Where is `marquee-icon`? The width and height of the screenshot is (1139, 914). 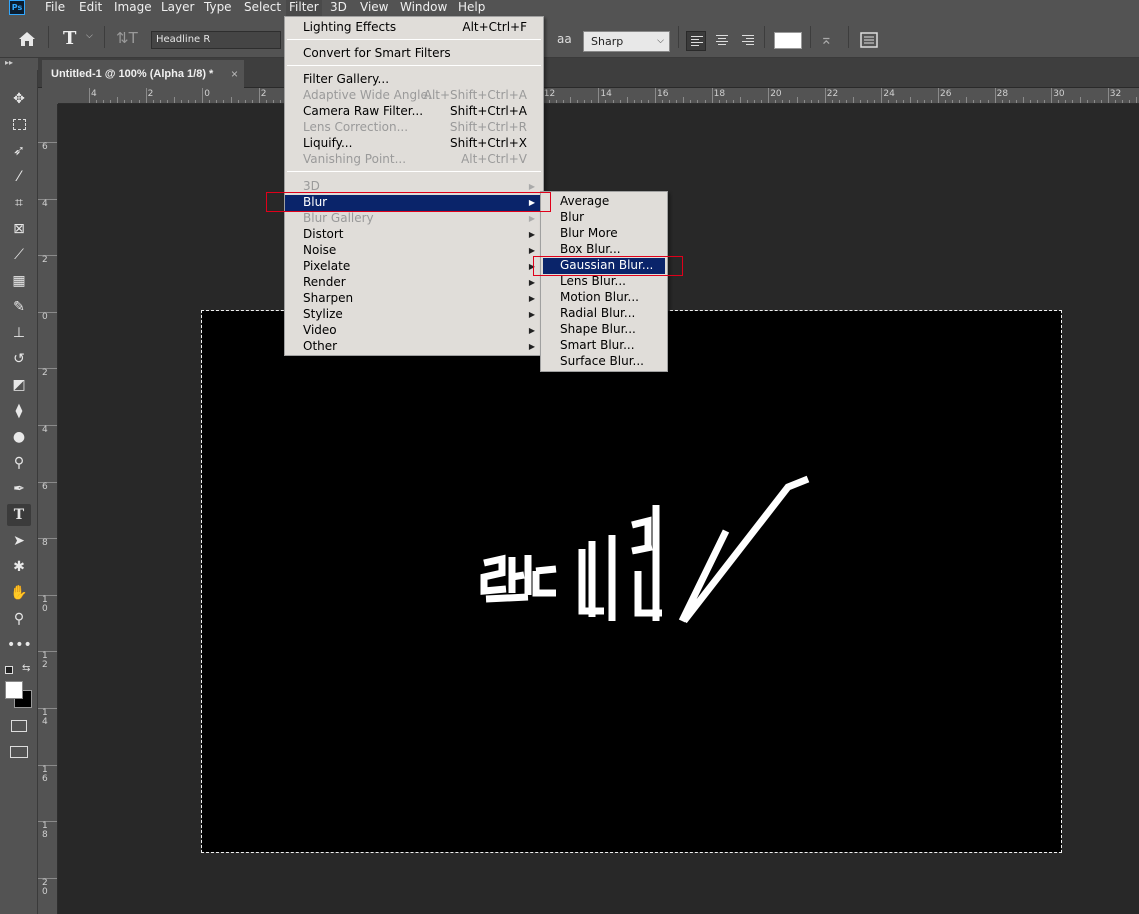
marquee-icon is located at coordinates (19, 125).